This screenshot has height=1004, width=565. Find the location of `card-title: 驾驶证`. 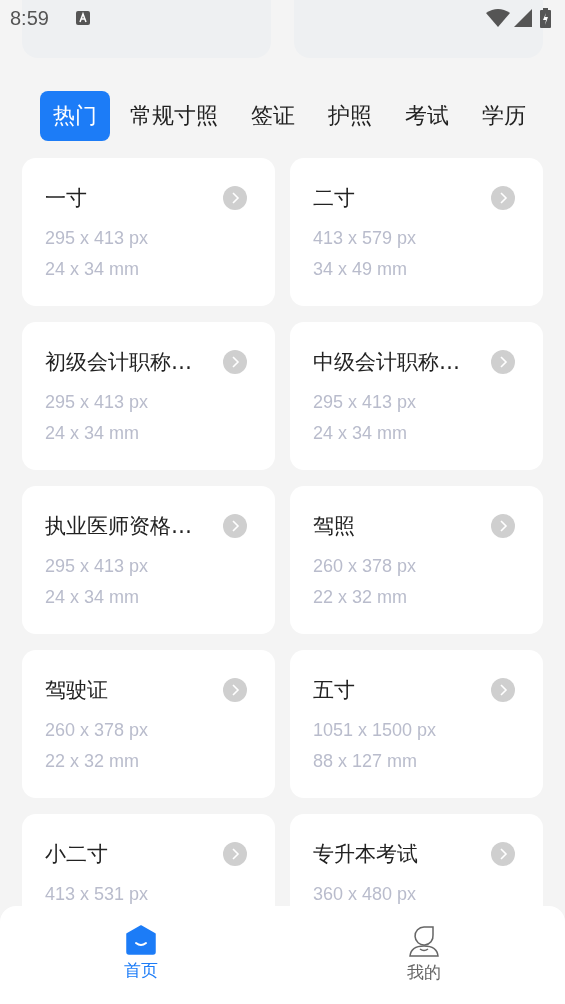

card-title: 驾驶证 is located at coordinates (76, 690).